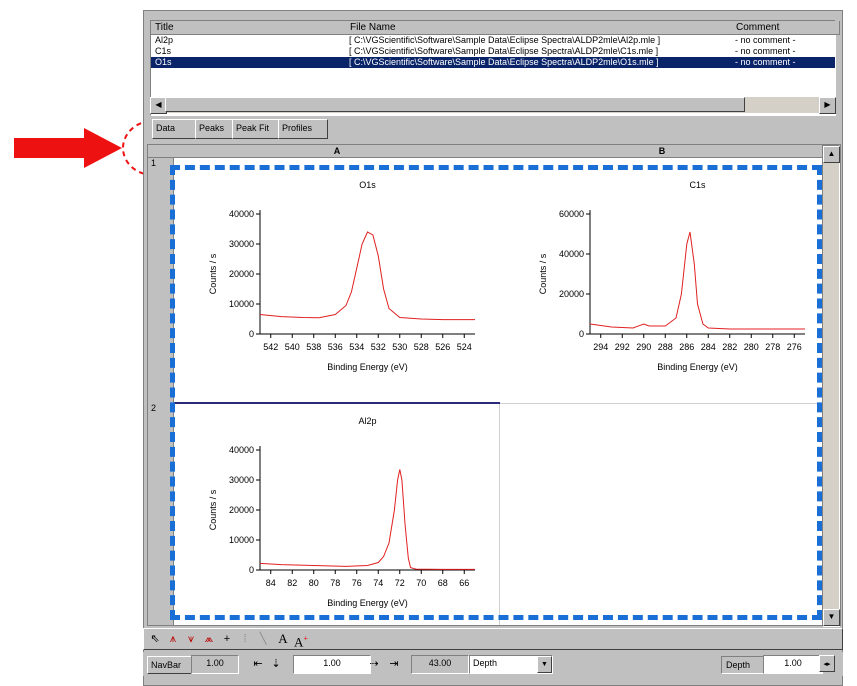 The image size is (857, 686). I want to click on column-header-file-name: File Name, so click(541, 28).